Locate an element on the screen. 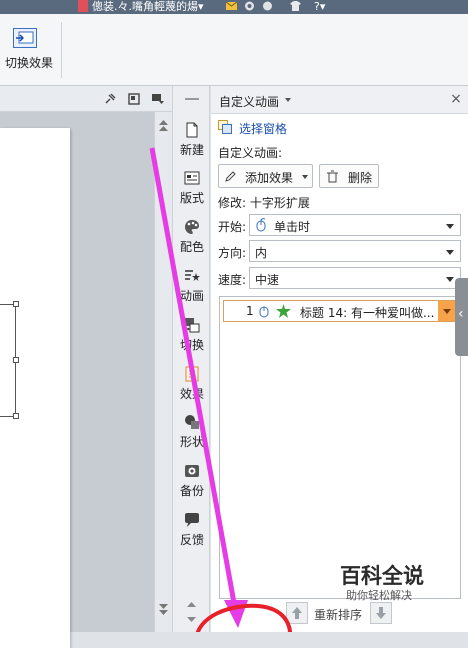 The height and width of the screenshot is (648, 468). sidebar-item-shape: 形状 is located at coordinates (192, 437).